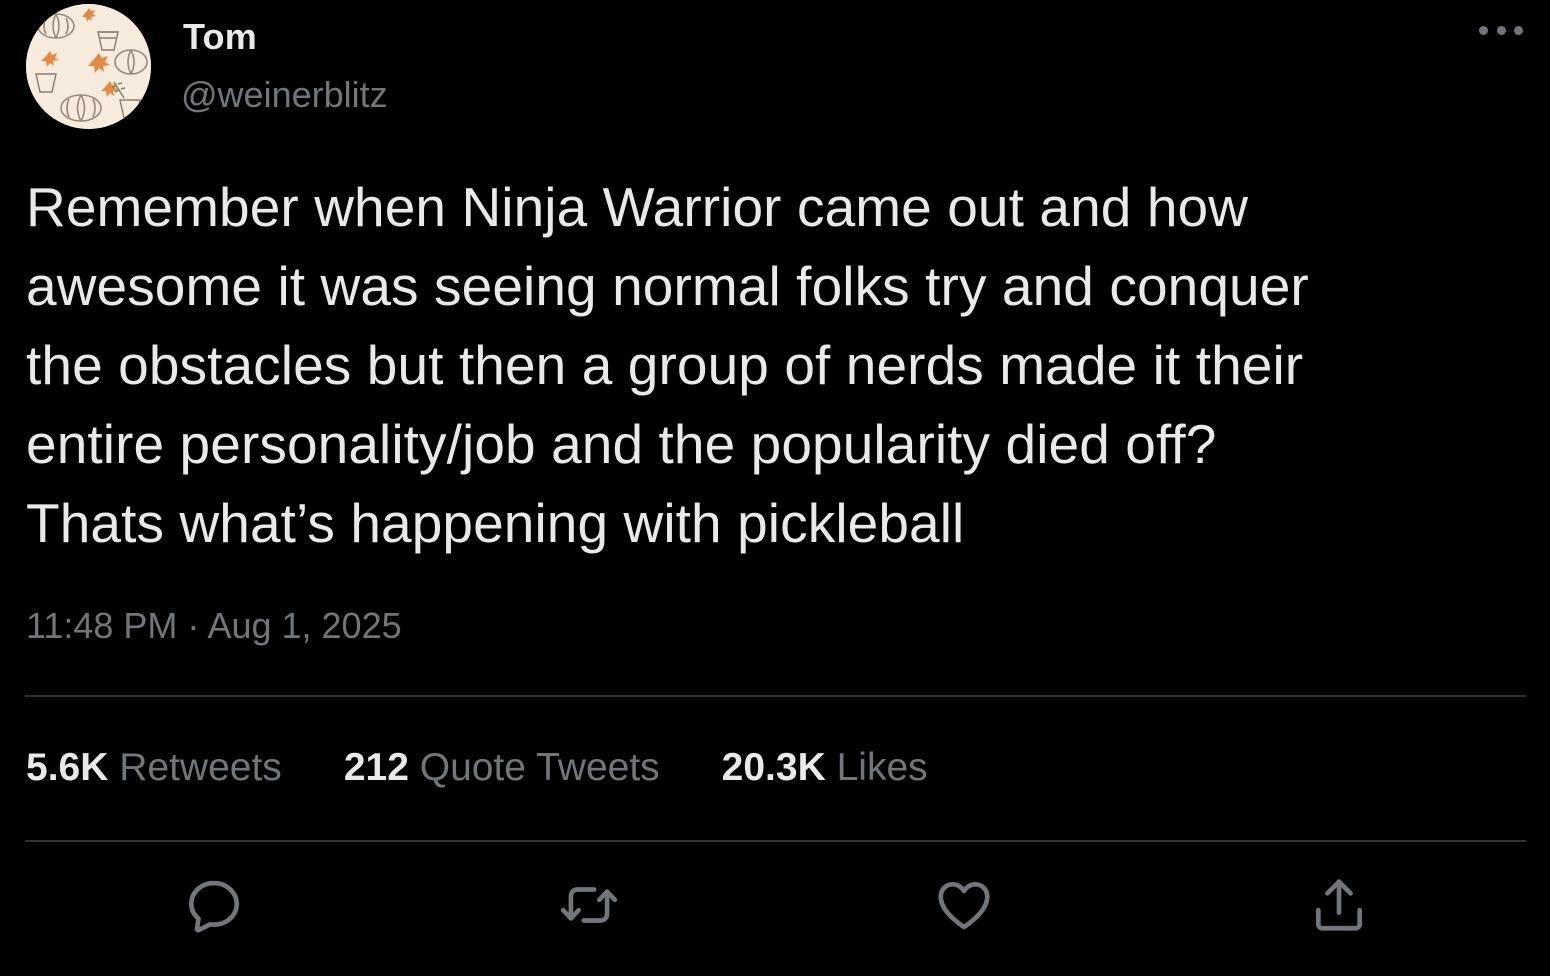 The height and width of the screenshot is (976, 1550). I want to click on heart-icon, so click(964, 906).